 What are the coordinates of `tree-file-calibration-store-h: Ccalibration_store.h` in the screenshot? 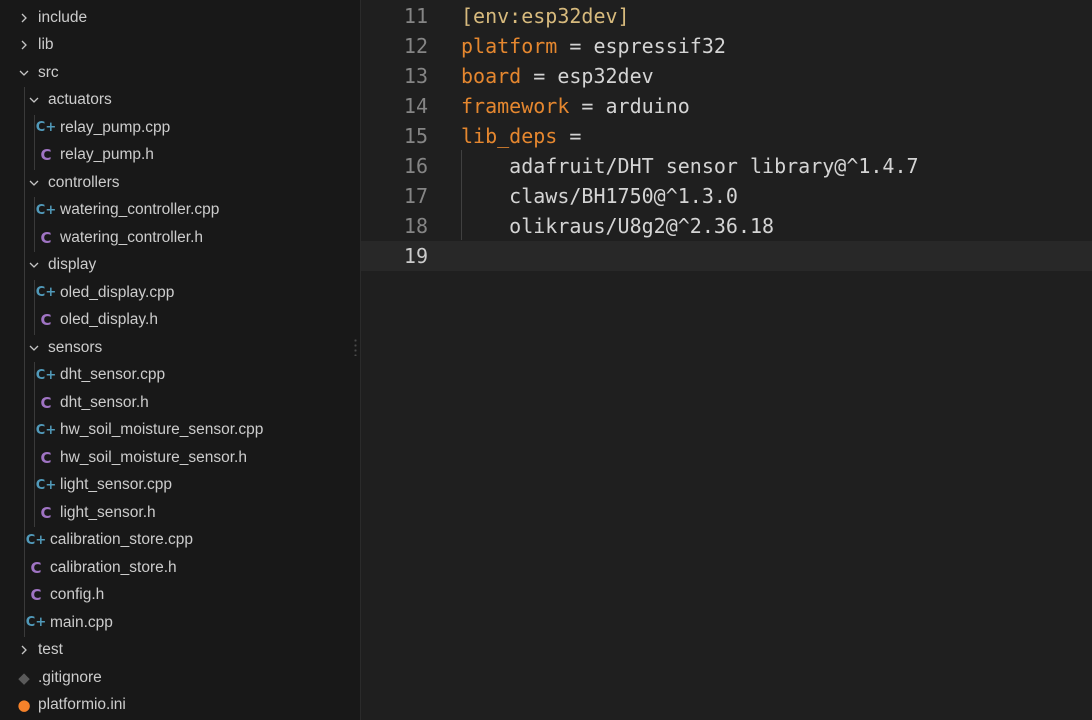 It's located at (180, 568).